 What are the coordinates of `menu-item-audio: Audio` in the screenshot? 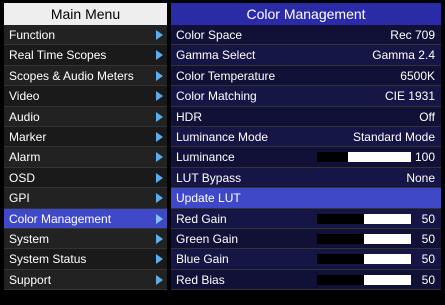 It's located at (85, 116).